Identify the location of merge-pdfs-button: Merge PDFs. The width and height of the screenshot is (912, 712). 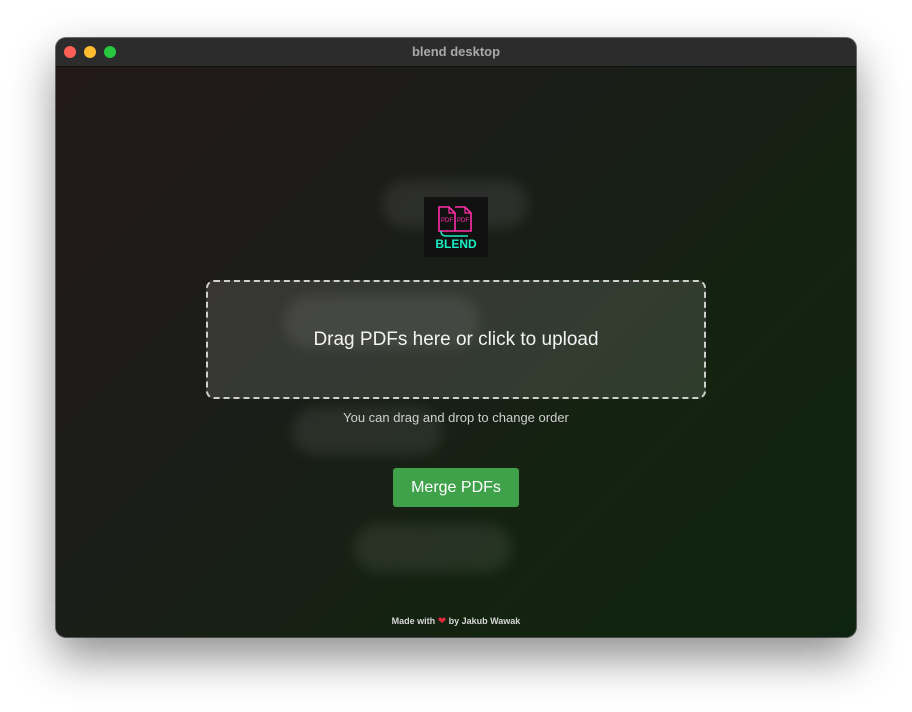
(456, 487).